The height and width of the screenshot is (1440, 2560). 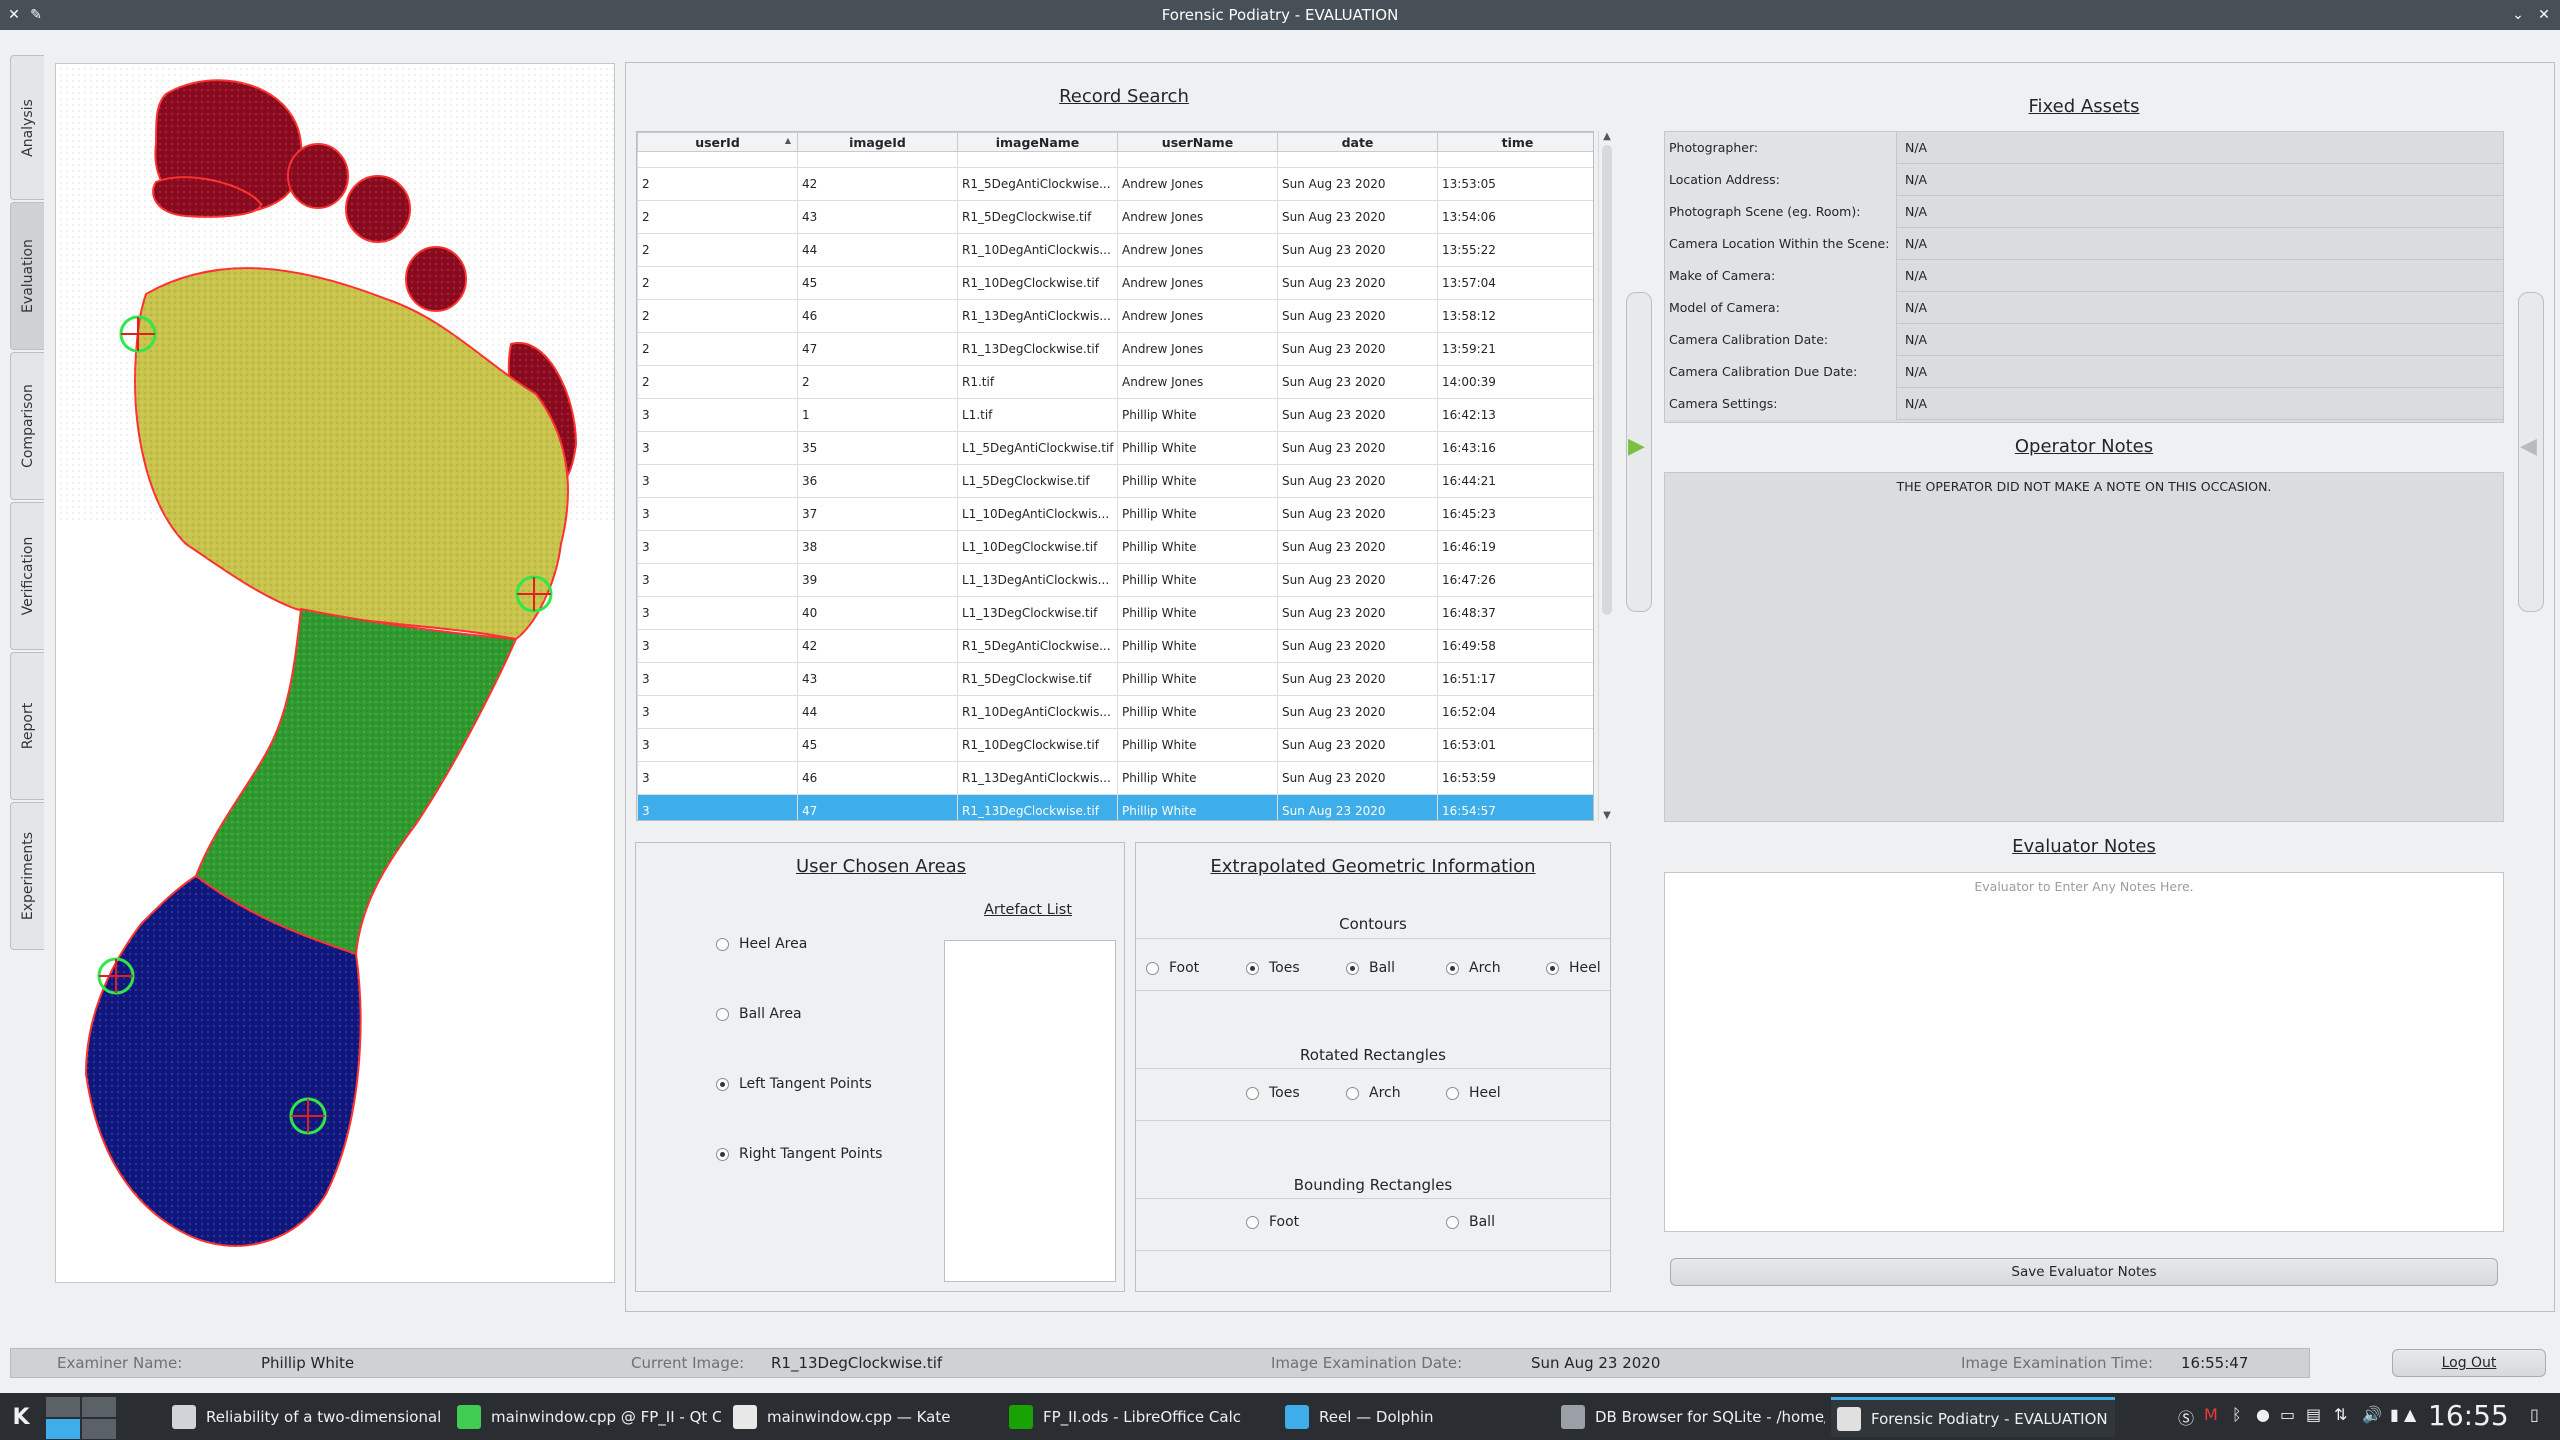 What do you see at coordinates (2528, 446) in the screenshot?
I see `left-arrow-icon: ◀` at bounding box center [2528, 446].